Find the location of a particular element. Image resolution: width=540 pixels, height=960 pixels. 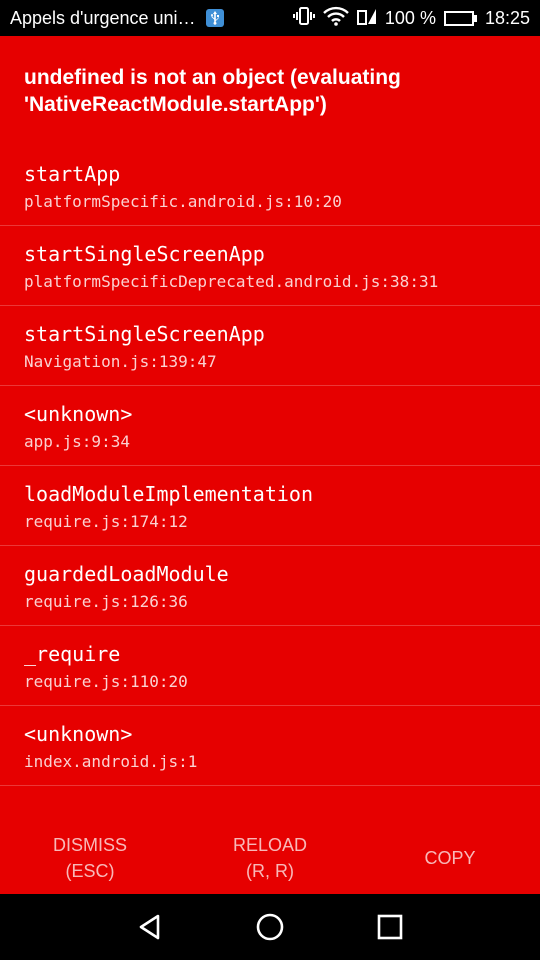

dismiss-shortcut: (ESC) is located at coordinates (90, 871).